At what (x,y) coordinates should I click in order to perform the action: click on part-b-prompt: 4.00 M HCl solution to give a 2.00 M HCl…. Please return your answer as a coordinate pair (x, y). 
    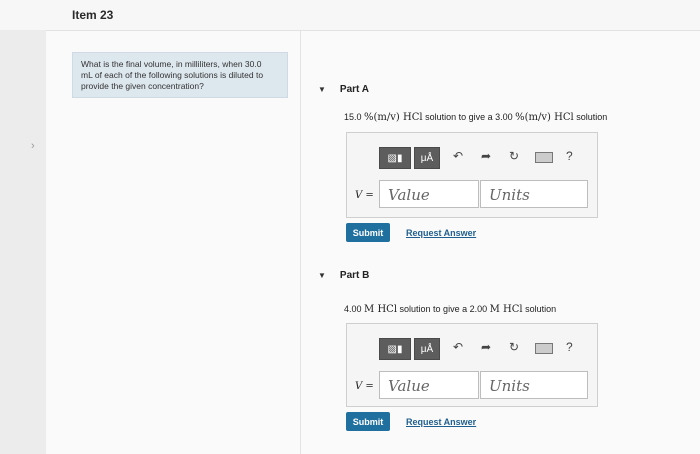
    Looking at the image, I should click on (450, 309).